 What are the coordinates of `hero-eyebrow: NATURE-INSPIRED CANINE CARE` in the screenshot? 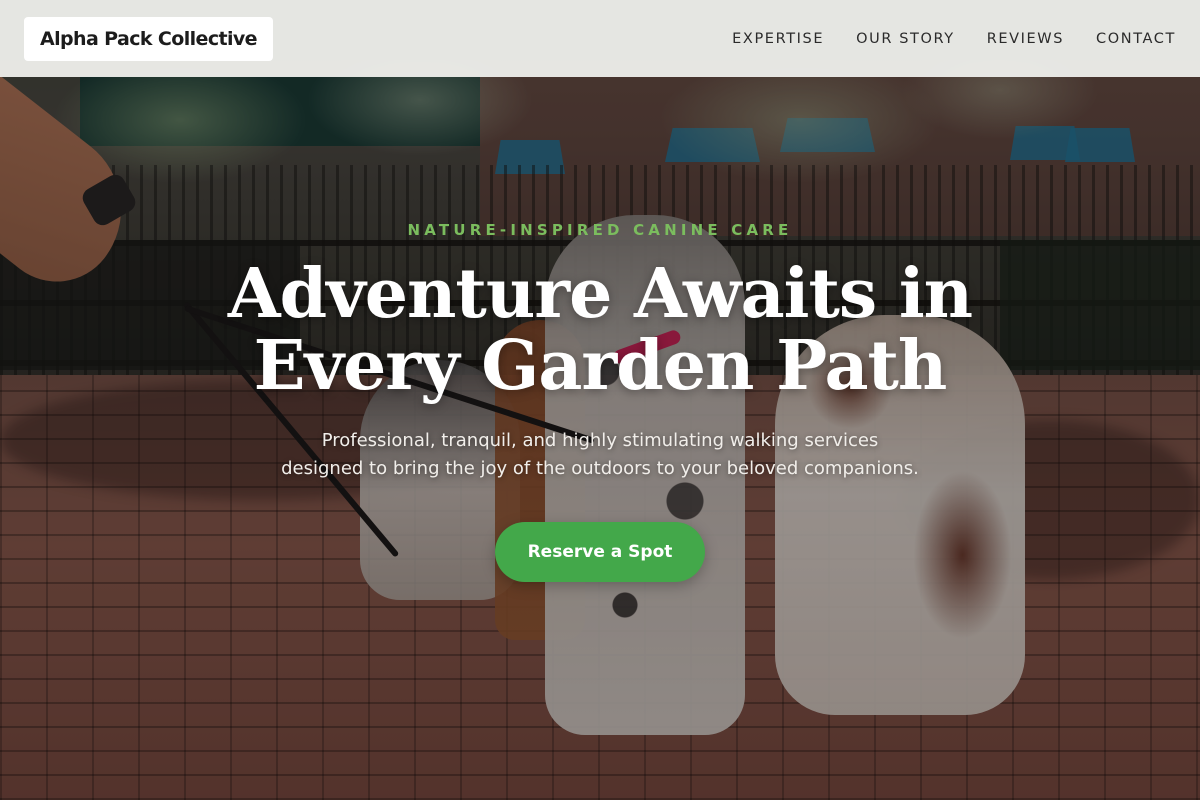 It's located at (600, 230).